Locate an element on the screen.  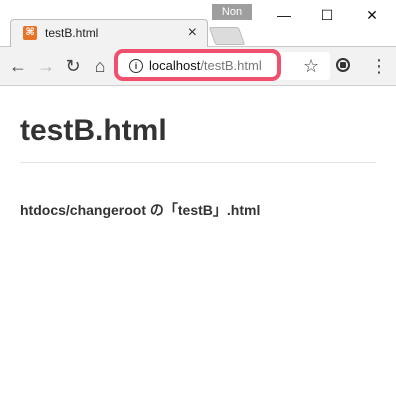
forward-icon: → is located at coordinates (46, 66).